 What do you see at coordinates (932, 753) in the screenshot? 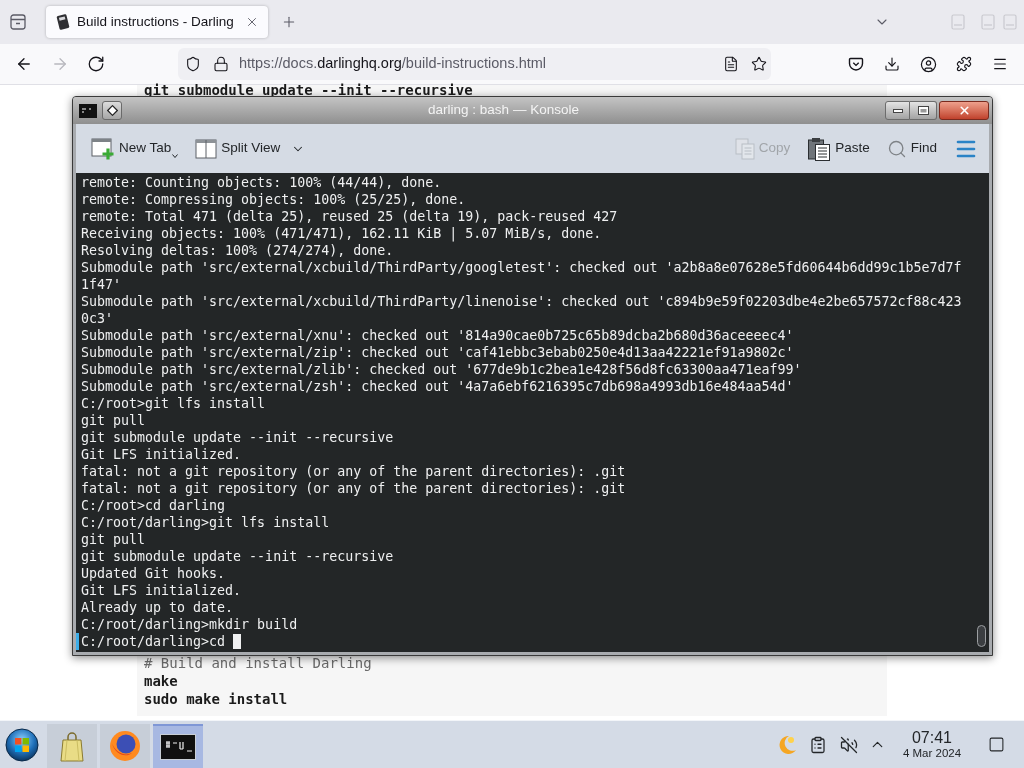
I see `clock-date: 4 Mar 2024` at bounding box center [932, 753].